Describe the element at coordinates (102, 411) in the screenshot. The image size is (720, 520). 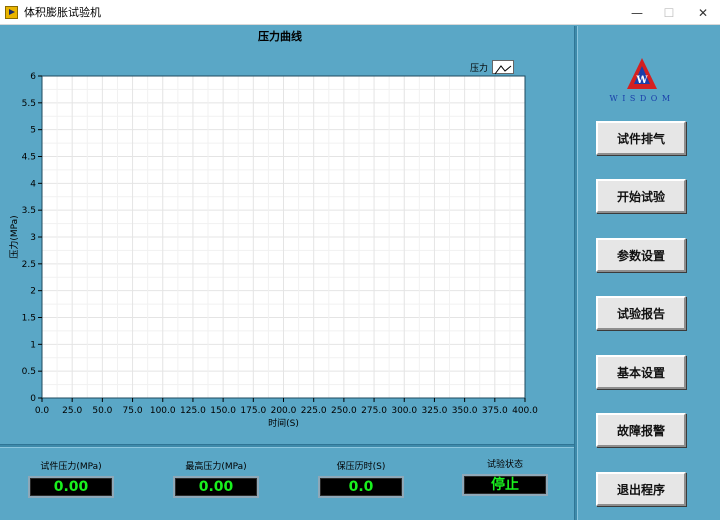
I see `x-tick-label: 50.0` at that location.